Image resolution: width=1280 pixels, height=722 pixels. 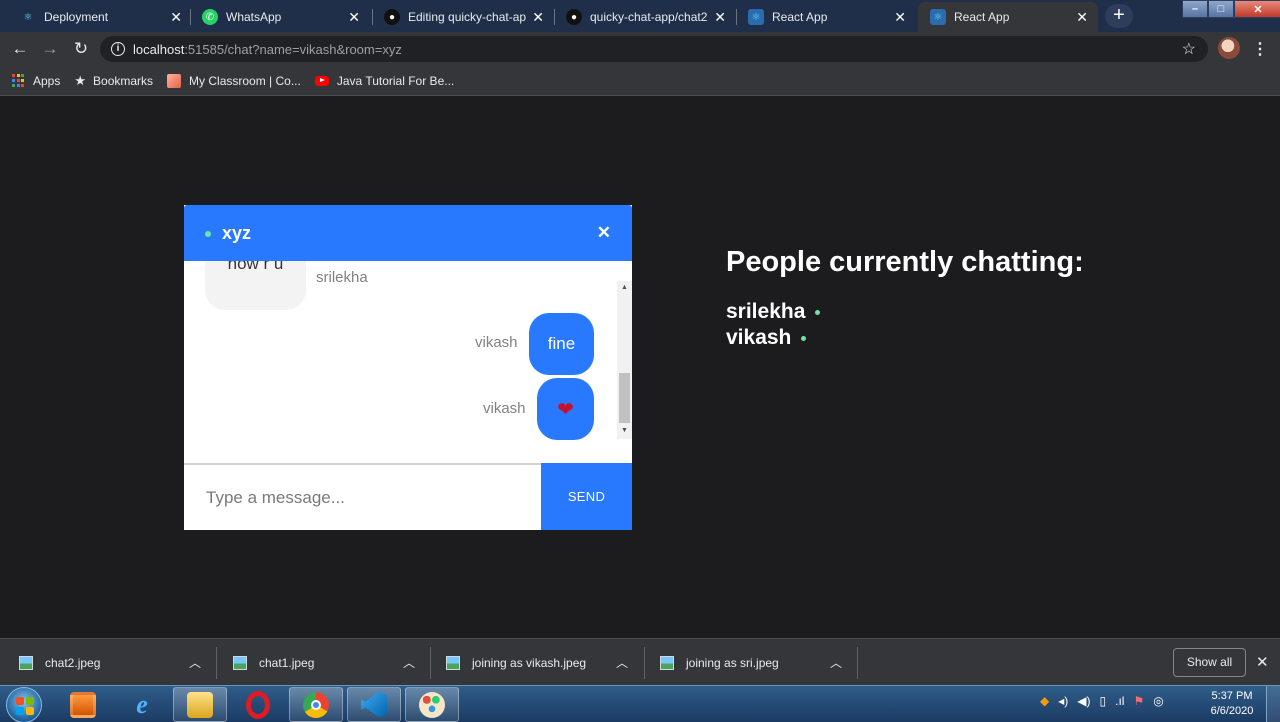 What do you see at coordinates (759, 337) in the screenshot?
I see `person-name: vikash` at bounding box center [759, 337].